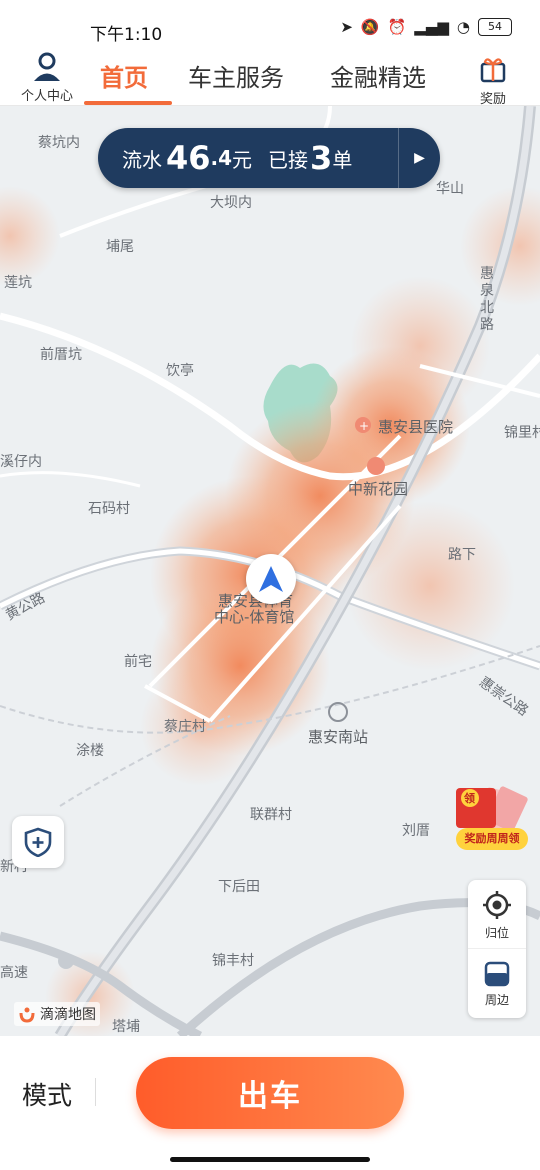  What do you see at coordinates (95, 1092) in the screenshot?
I see `divider` at bounding box center [95, 1092].